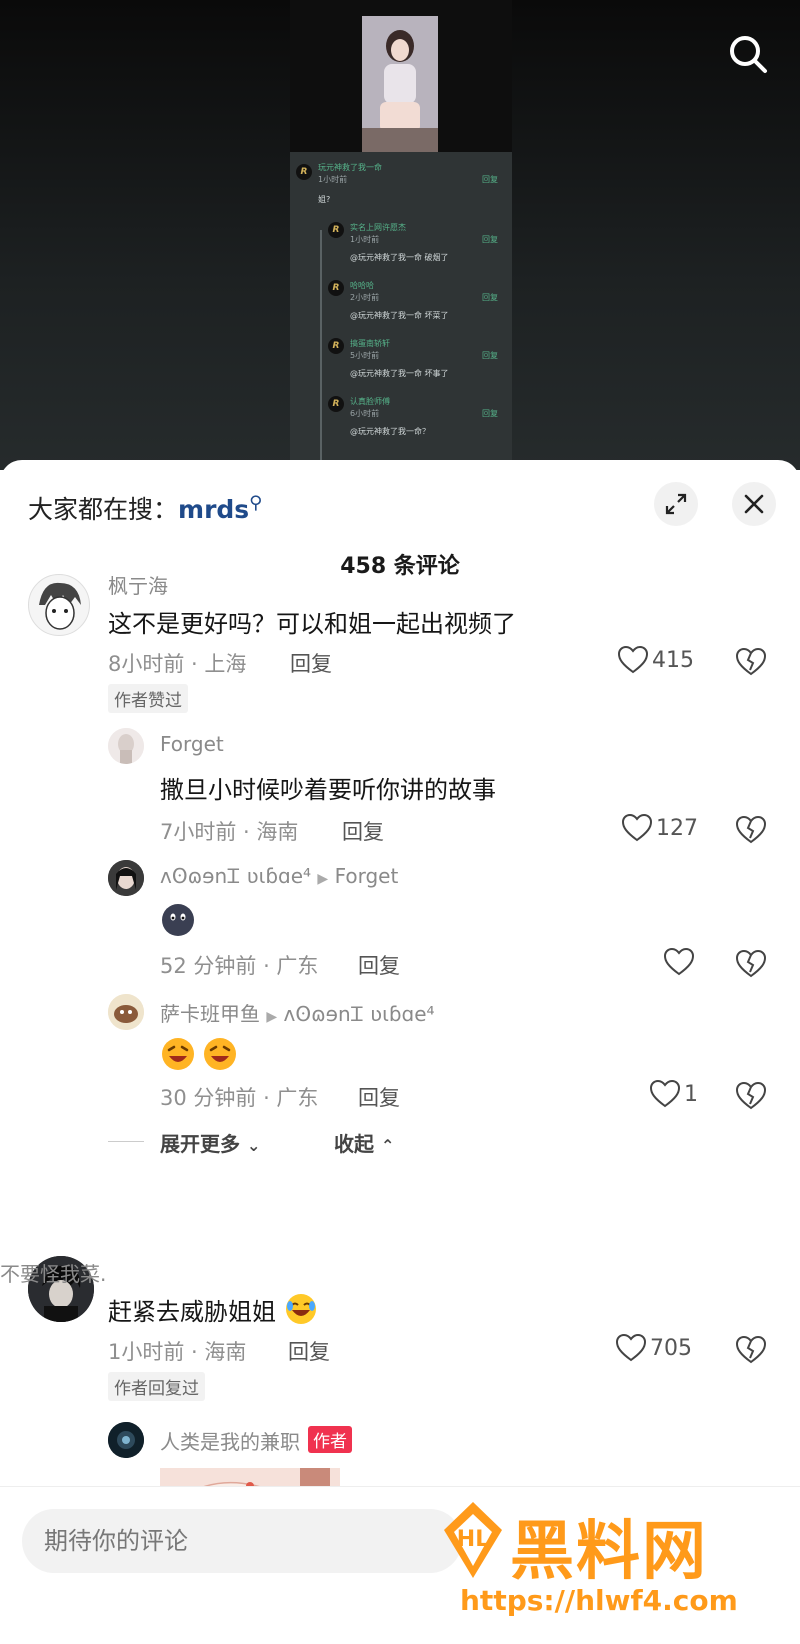 The width and height of the screenshot is (800, 1644). Describe the element at coordinates (229, 832) in the screenshot. I see `reply-meta: 7小时前 · 海南` at that location.